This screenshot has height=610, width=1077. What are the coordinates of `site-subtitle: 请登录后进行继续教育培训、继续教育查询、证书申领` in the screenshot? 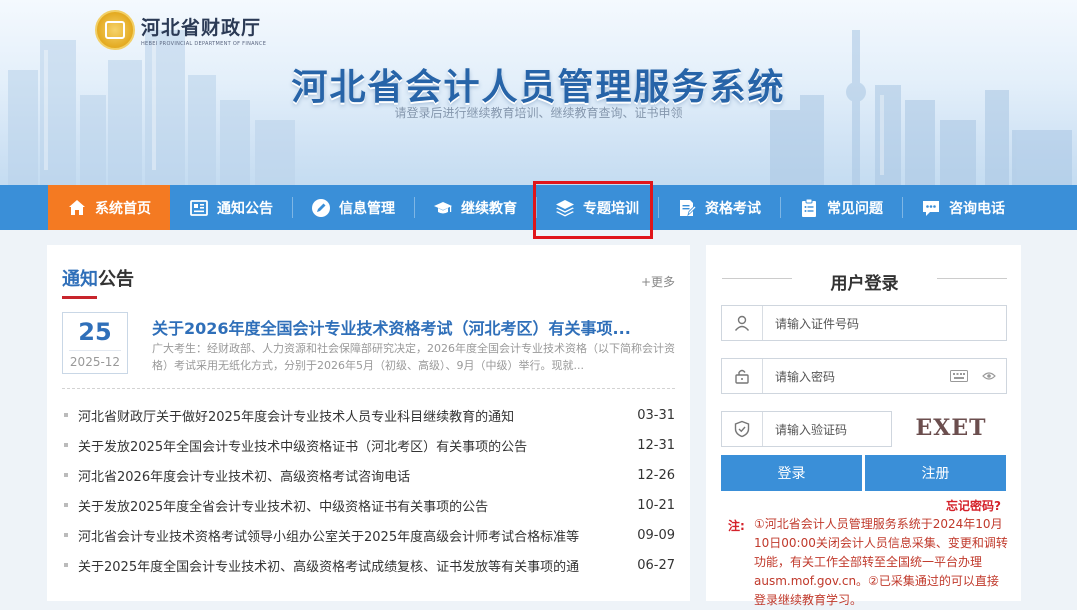 It's located at (538, 113).